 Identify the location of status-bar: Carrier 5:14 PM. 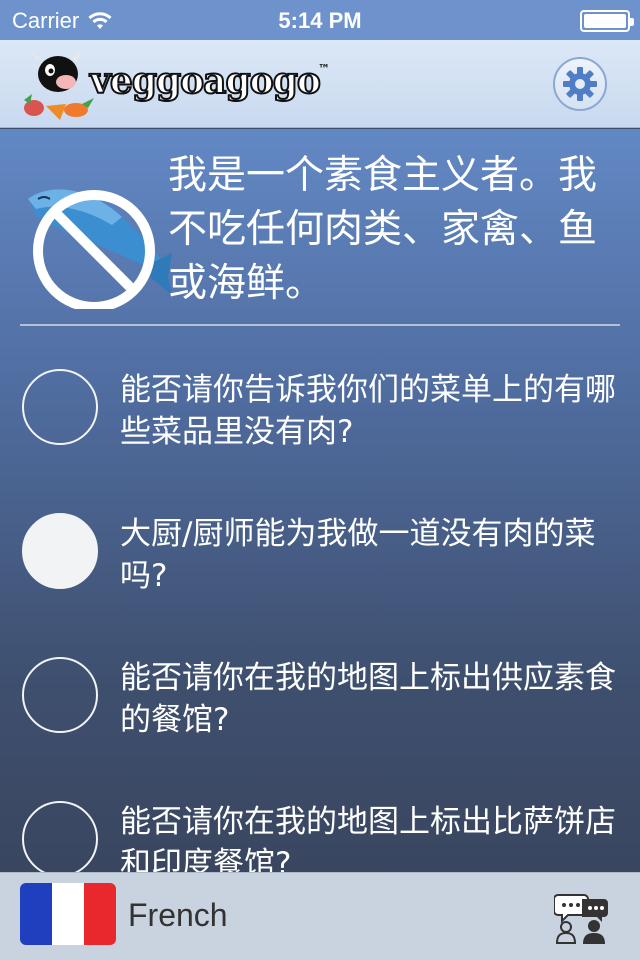
(320, 20).